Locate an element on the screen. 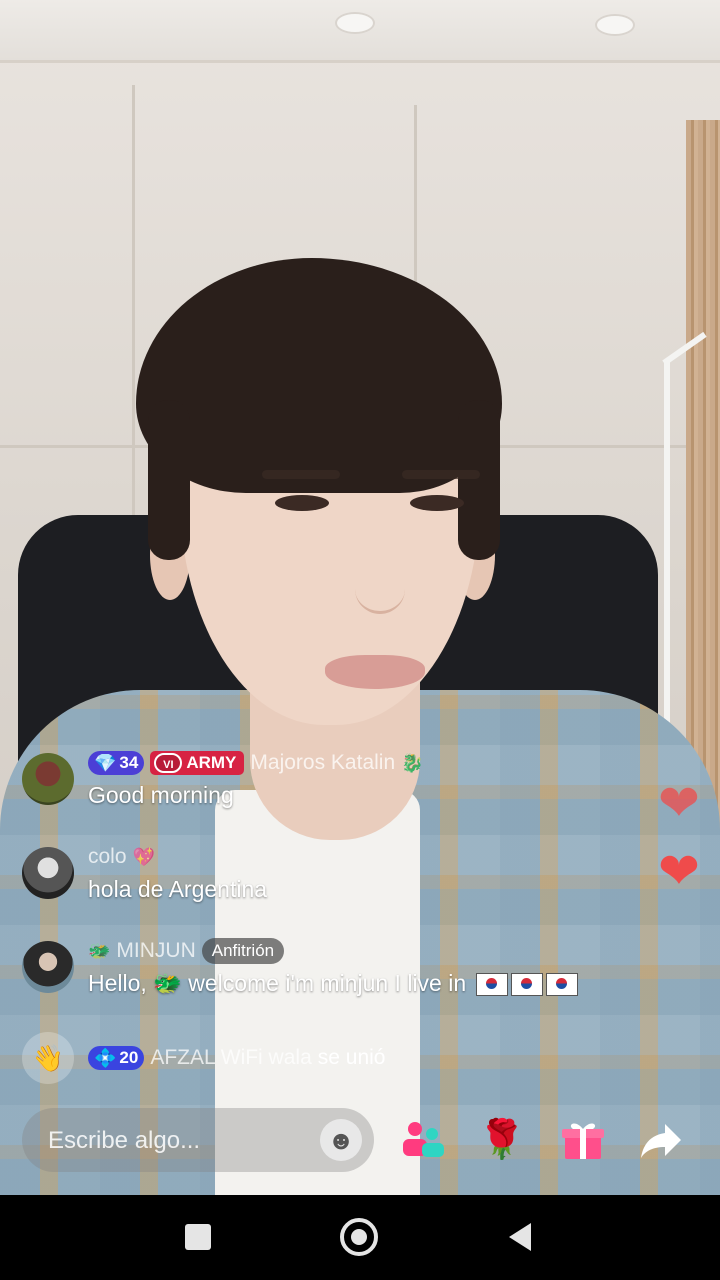 The height and width of the screenshot is (1280, 720). home-button is located at coordinates (359, 1237).